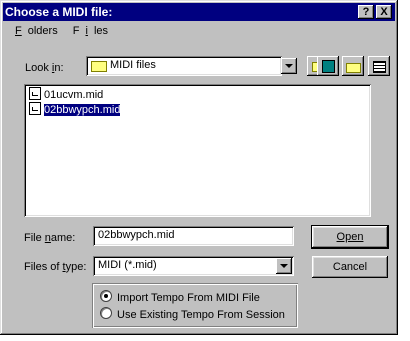 This screenshot has width=410, height=341. Describe the element at coordinates (193, 236) in the screenshot. I see `filename-input: 02bbwypch.mid` at that location.